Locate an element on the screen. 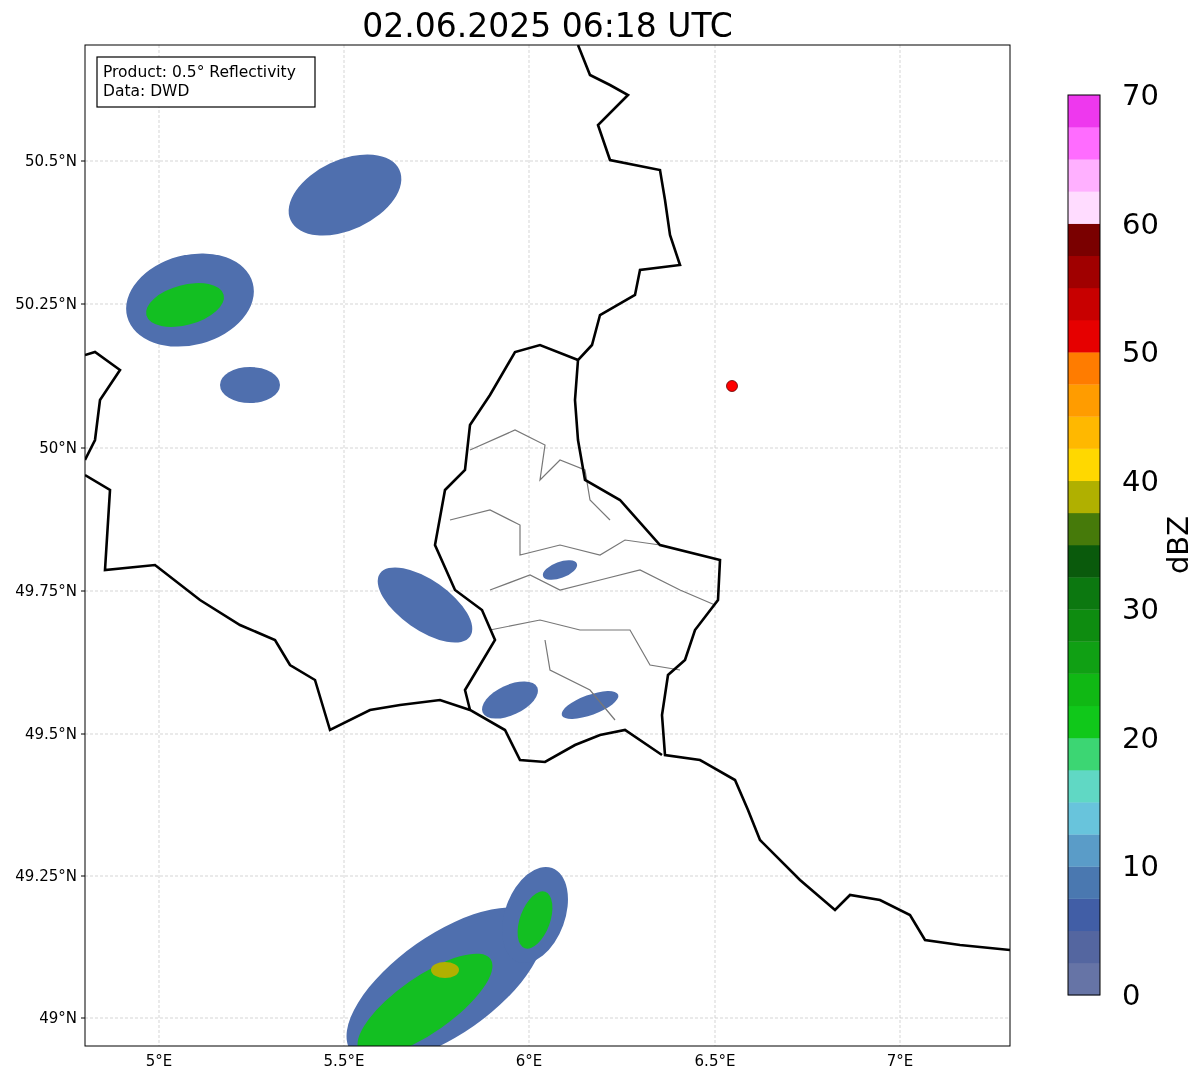 Image resolution: width=1202 pixels, height=1081 pixels. longitude-label: 6°E is located at coordinates (529, 1061).